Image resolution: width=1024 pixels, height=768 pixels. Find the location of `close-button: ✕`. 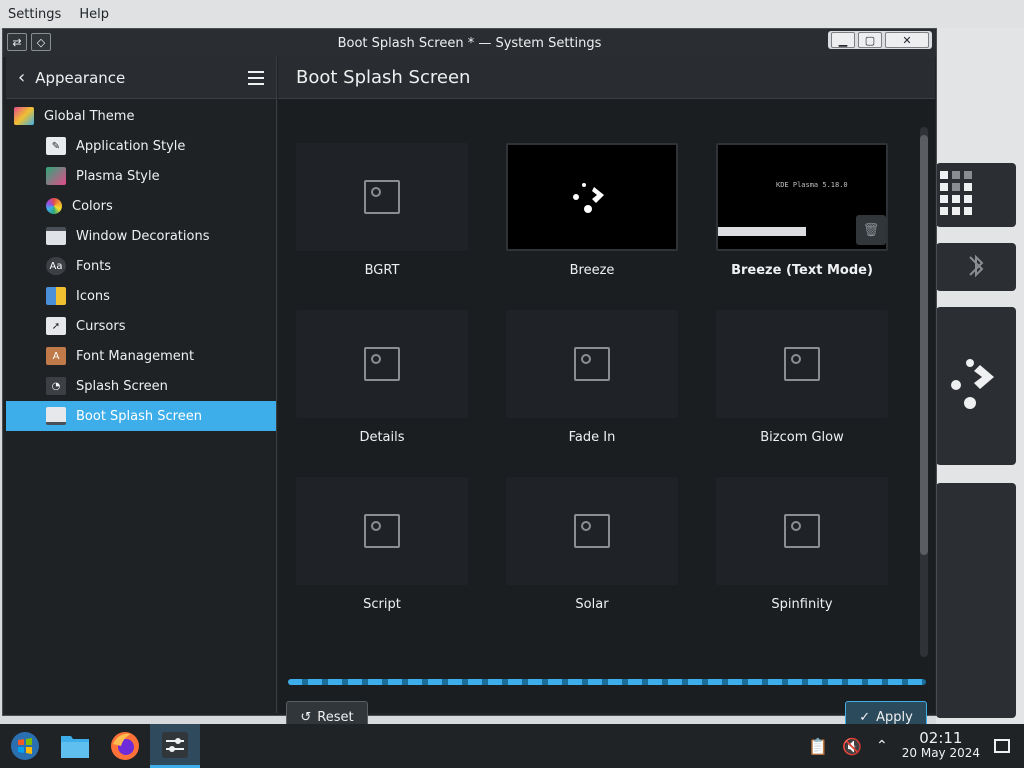

close-button: ✕ is located at coordinates (907, 40).